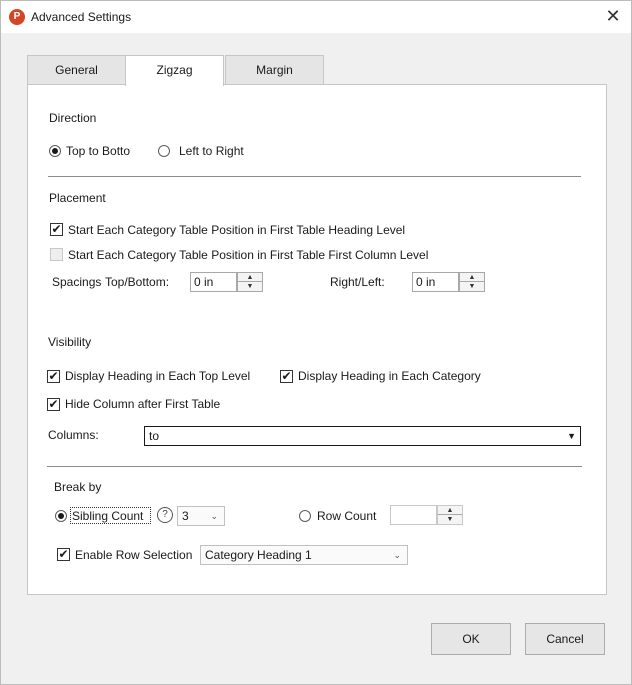 The width and height of the screenshot is (632, 685). Describe the element at coordinates (174, 70) in the screenshot. I see `tab-zigzag: Zigzag` at that location.